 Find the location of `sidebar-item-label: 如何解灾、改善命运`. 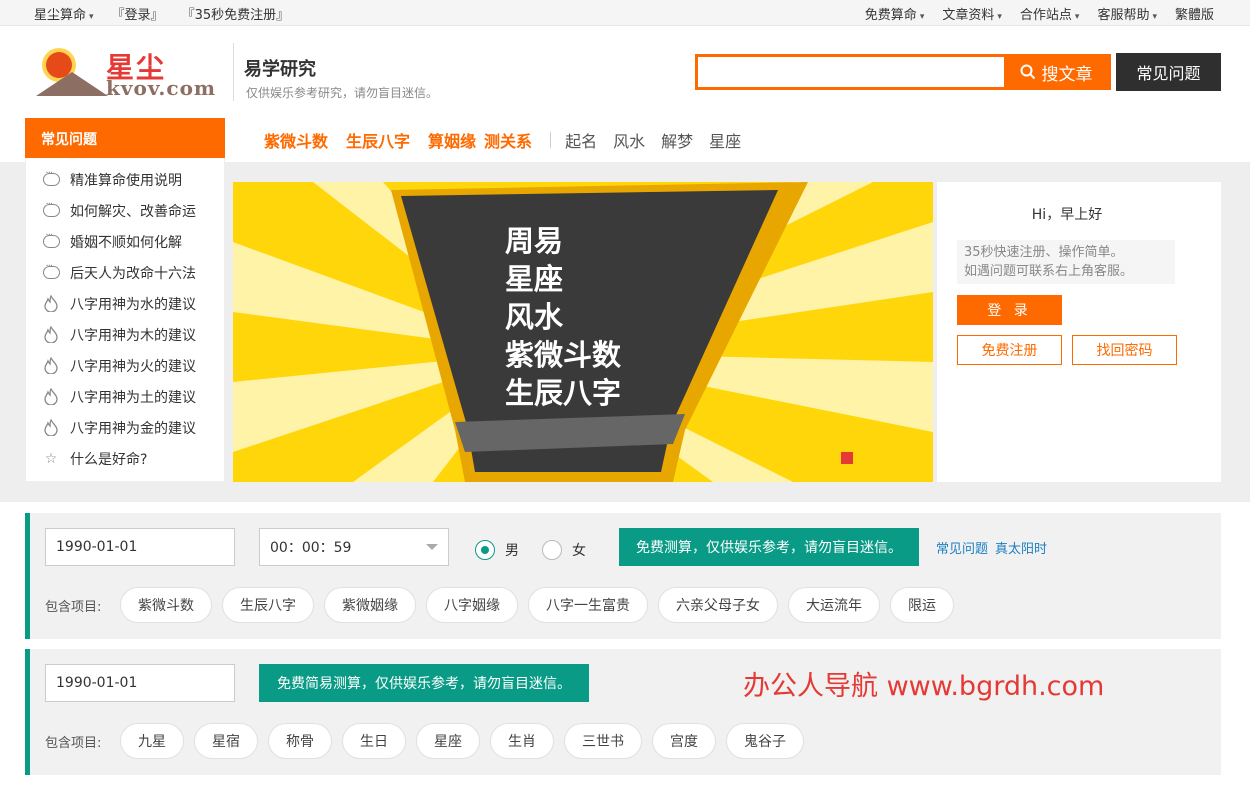

sidebar-item-label: 如何解灾、改善命运 is located at coordinates (133, 211).